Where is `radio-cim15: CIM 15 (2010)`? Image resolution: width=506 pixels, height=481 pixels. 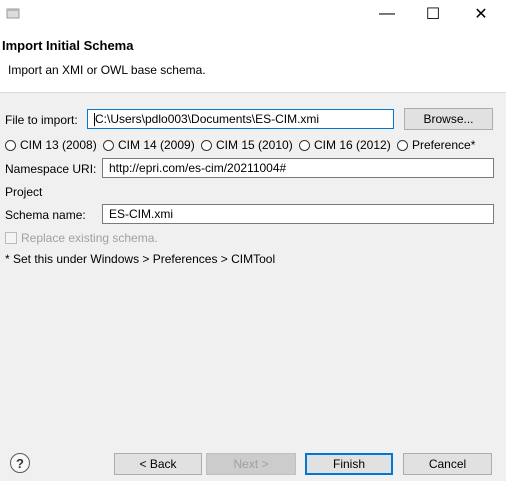
radio-cim15: CIM 15 (2010) is located at coordinates (247, 145).